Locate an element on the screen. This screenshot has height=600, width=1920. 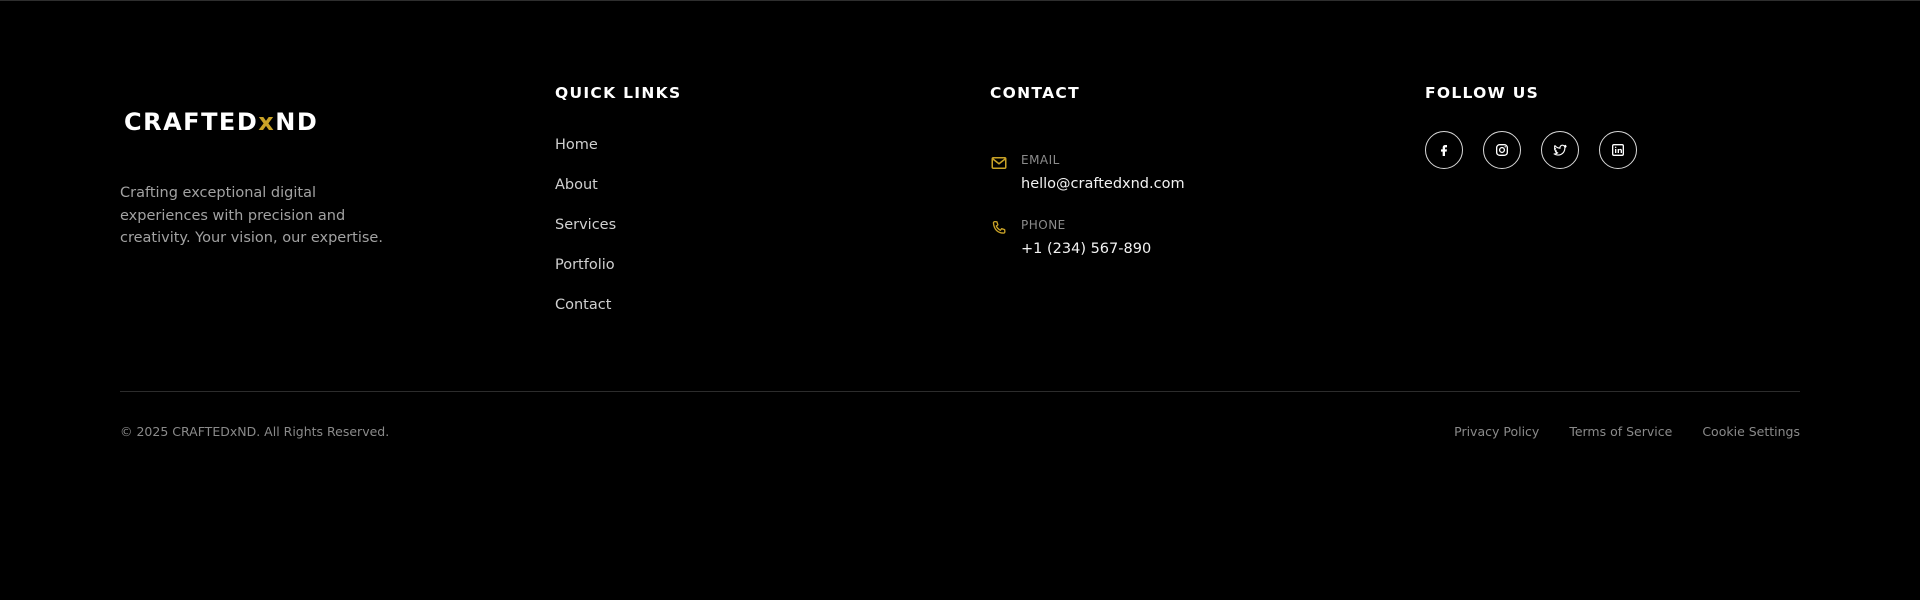
email-label: EMAIL is located at coordinates (1040, 160).